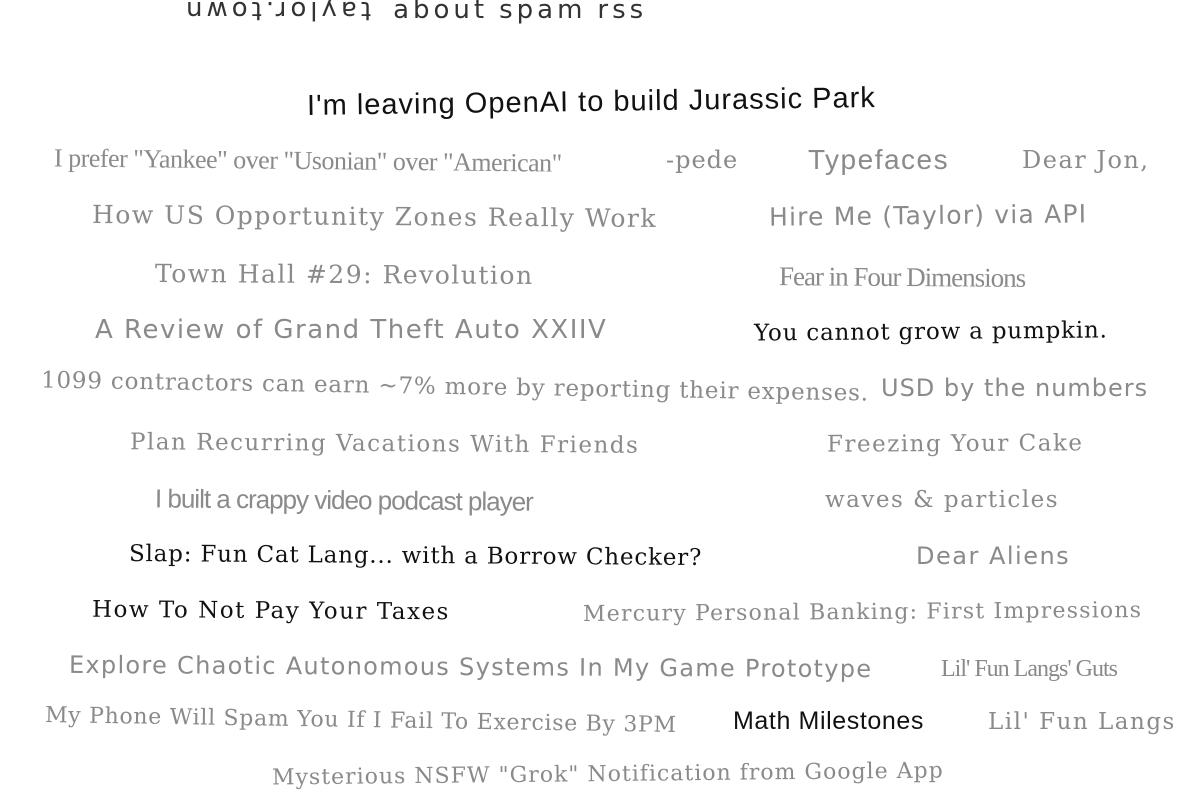 The width and height of the screenshot is (1200, 800). I want to click on nav-rss-link: rss, so click(622, 12).